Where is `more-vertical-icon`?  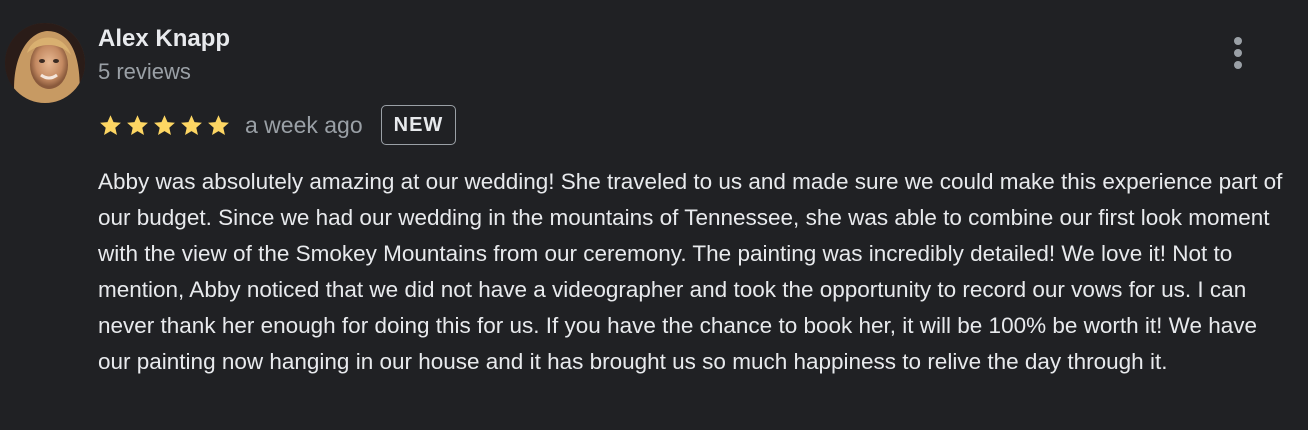
more-vertical-icon is located at coordinates (1238, 53).